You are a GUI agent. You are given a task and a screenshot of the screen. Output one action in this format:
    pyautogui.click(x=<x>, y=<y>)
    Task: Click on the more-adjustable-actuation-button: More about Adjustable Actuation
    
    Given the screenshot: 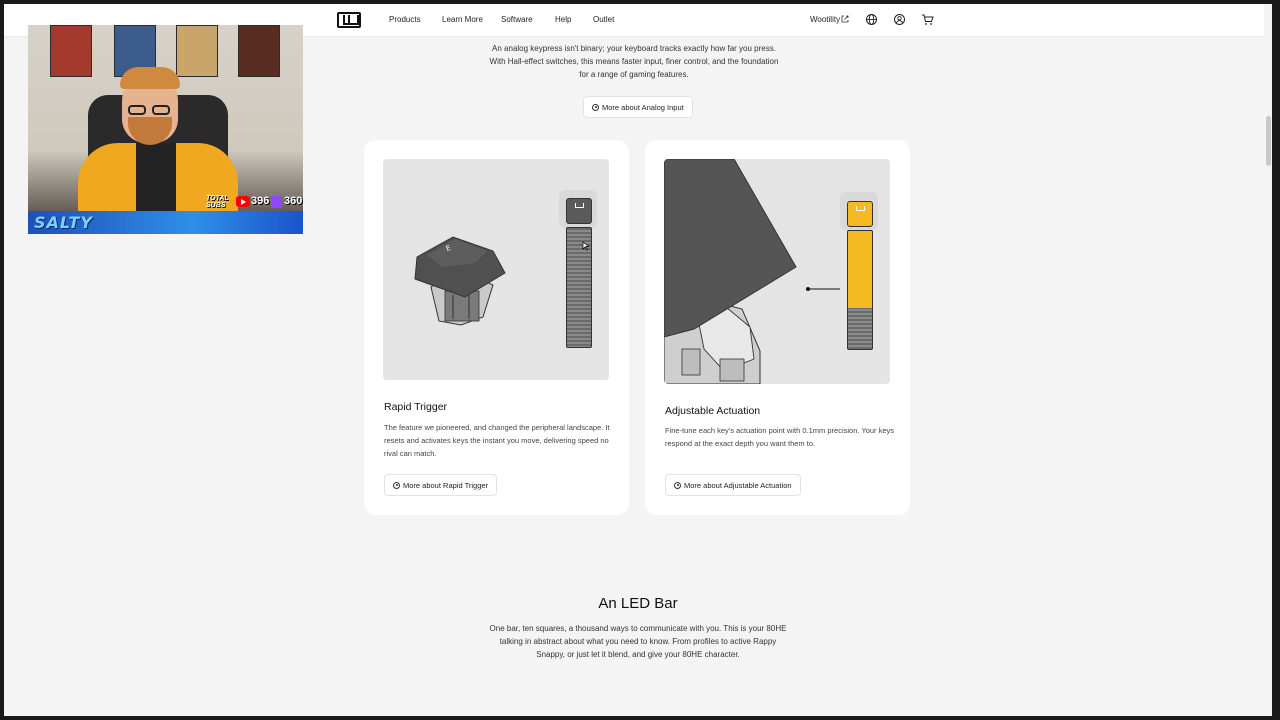 What is the action you would take?
    pyautogui.click(x=733, y=485)
    